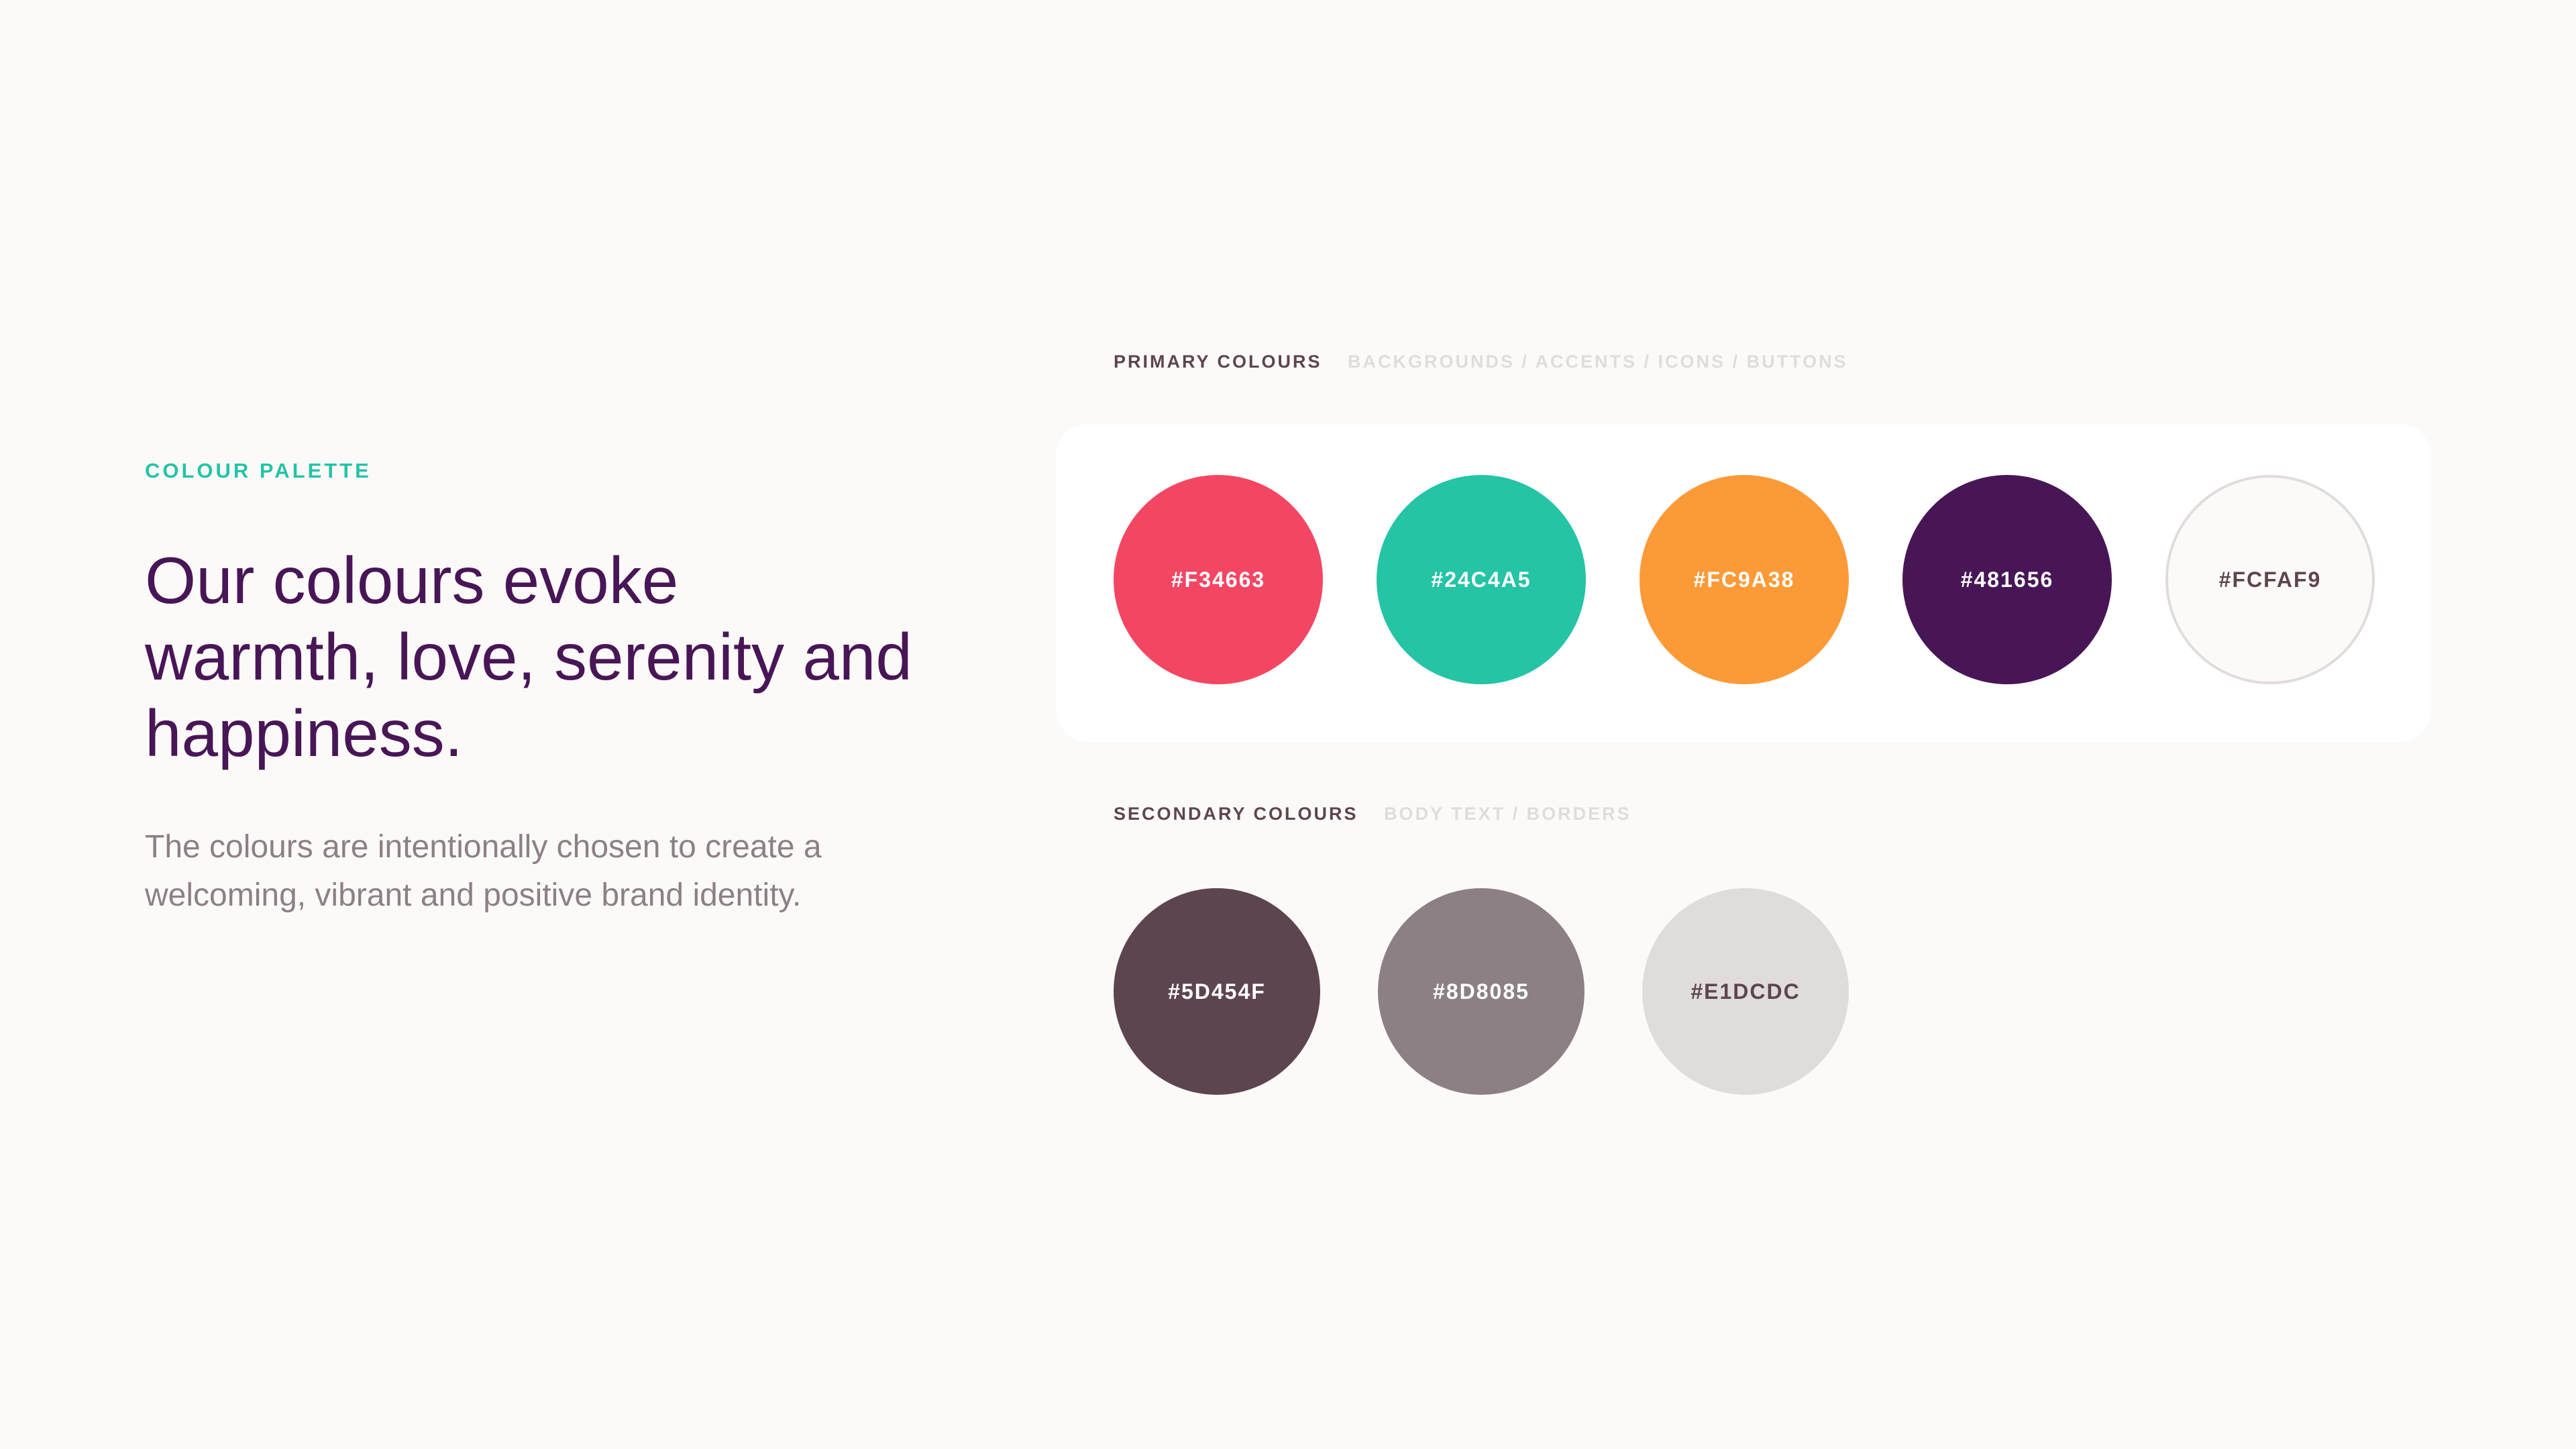 This screenshot has width=2576, height=1449. What do you see at coordinates (1481, 579) in the screenshot?
I see `swatch-24c4a5: #24C4A5` at bounding box center [1481, 579].